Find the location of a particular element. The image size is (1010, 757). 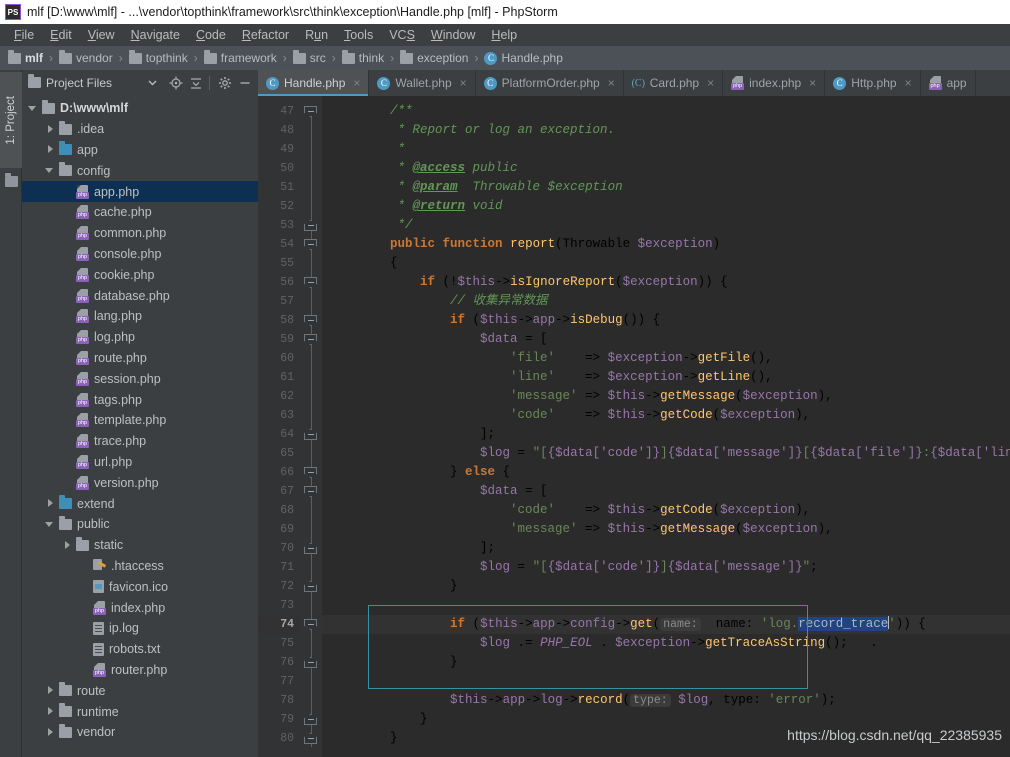

tree-item-langphp: php lang.php is located at coordinates (140, 316).